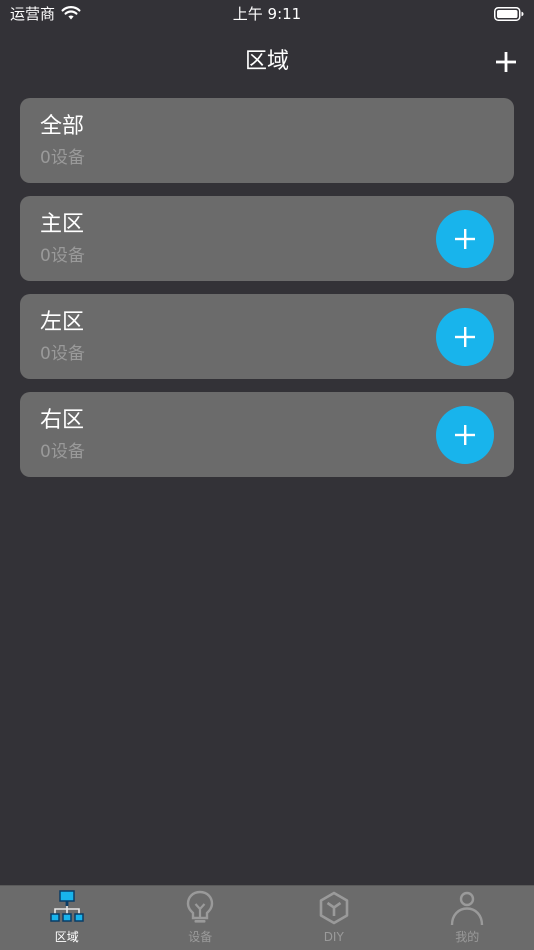 Image resolution: width=534 pixels, height=950 pixels. Describe the element at coordinates (467, 937) in the screenshot. I see `tab-label: 我的` at that location.